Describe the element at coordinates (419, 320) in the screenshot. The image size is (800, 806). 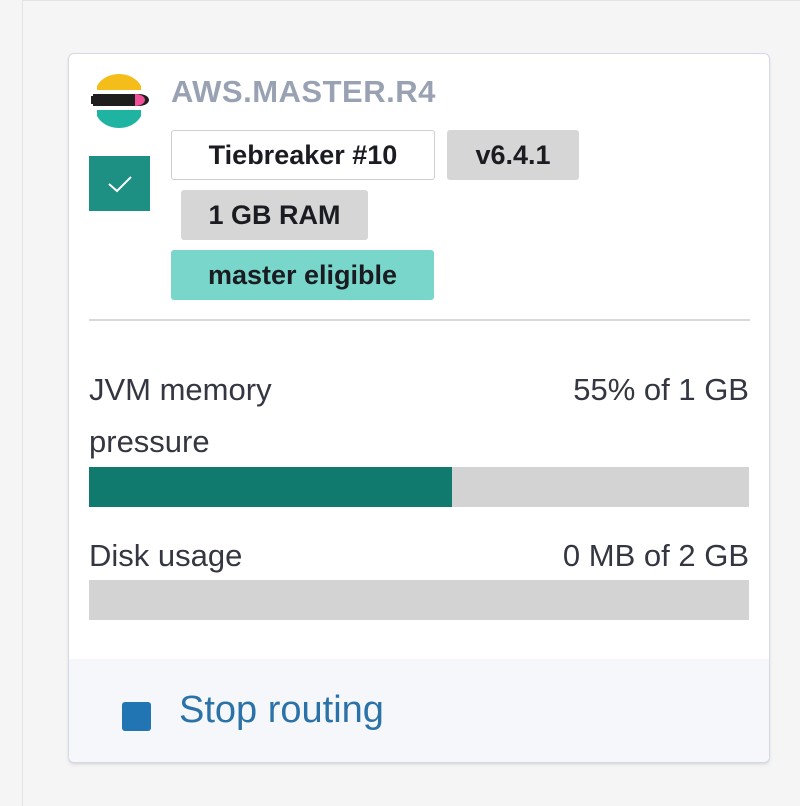
I see `divider` at that location.